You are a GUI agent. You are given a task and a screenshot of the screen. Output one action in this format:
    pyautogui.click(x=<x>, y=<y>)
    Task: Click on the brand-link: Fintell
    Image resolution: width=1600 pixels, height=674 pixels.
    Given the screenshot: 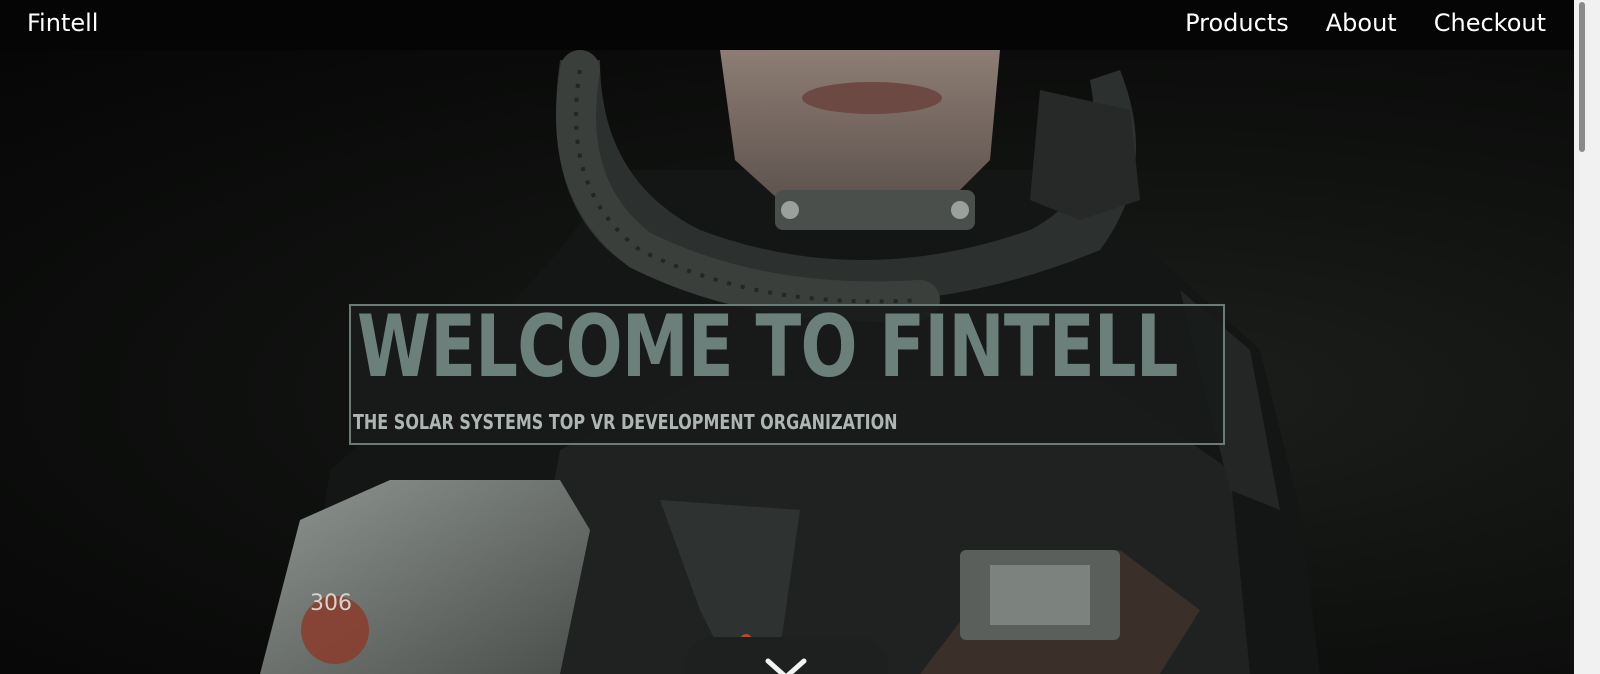 What is the action you would take?
    pyautogui.click(x=62, y=23)
    